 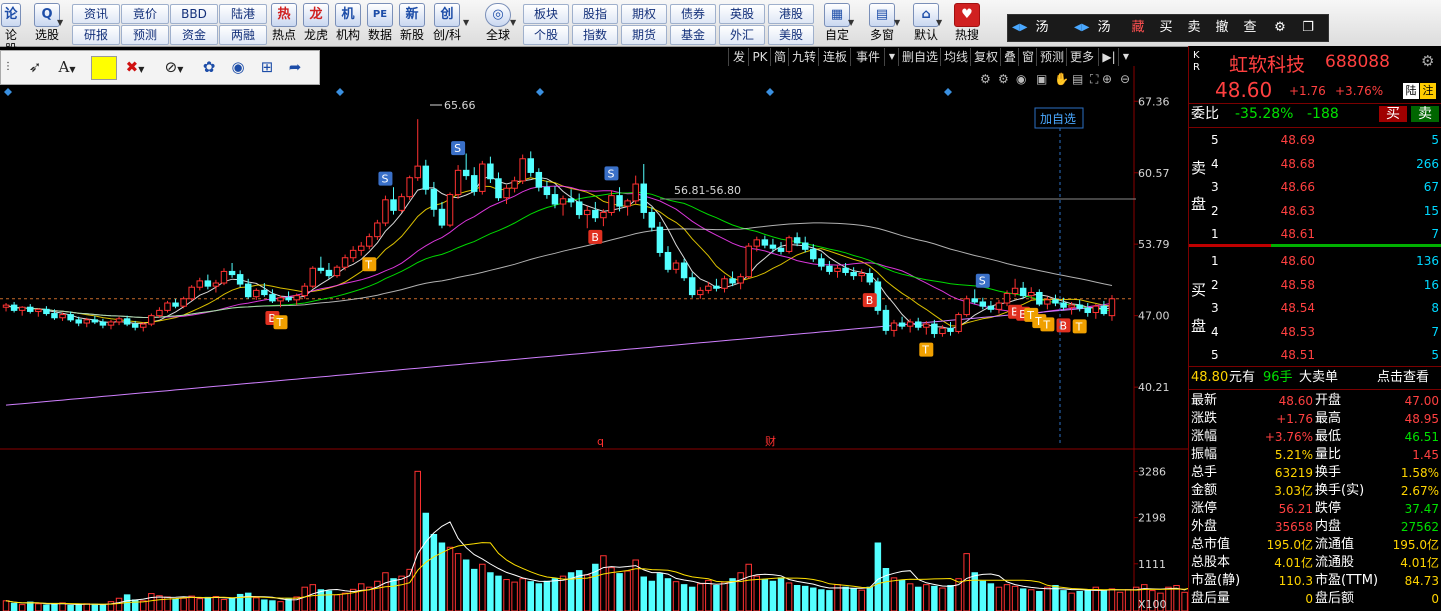 I want to click on data-button: PE 数据, so click(x=380, y=23).